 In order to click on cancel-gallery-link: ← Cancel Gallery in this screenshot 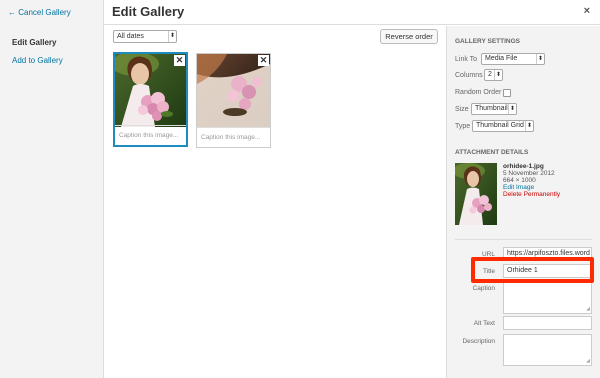, I will do `click(39, 12)`.